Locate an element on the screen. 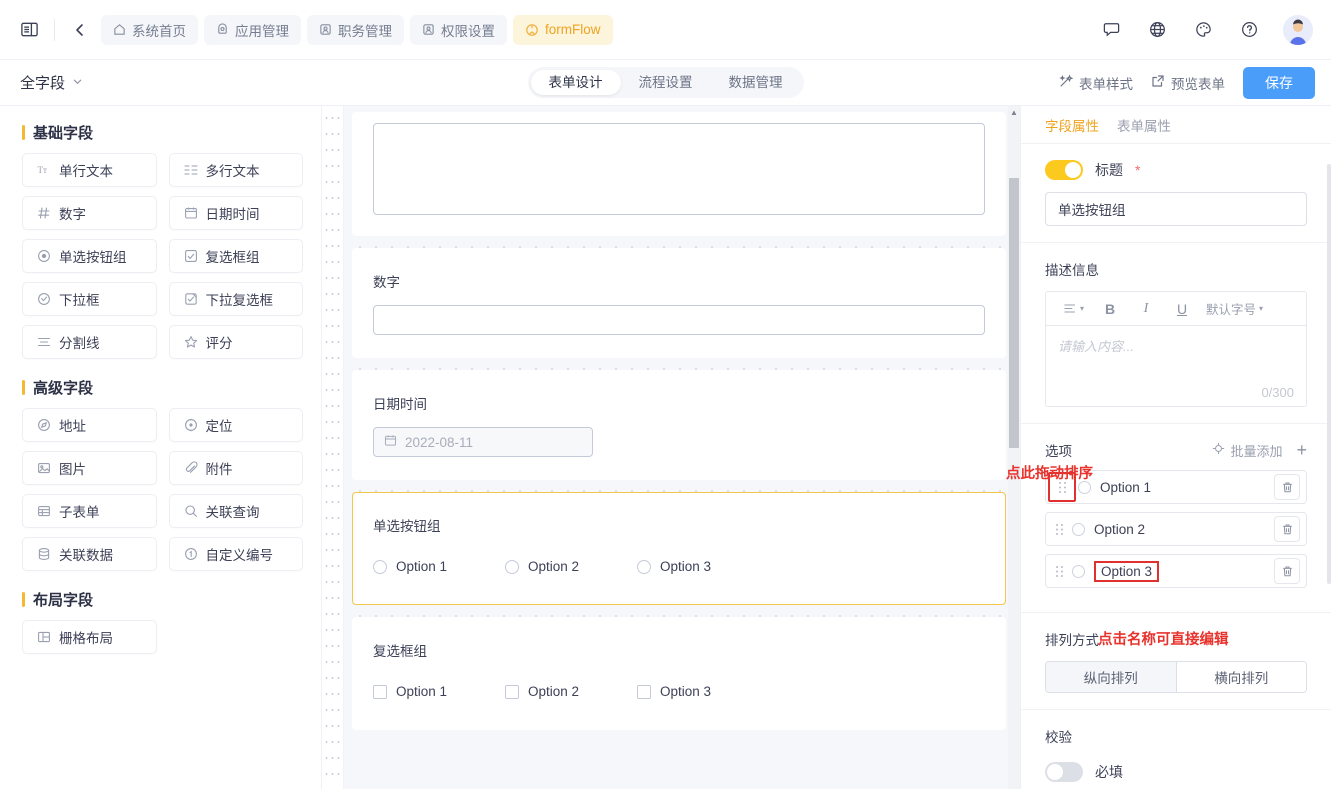 The height and width of the screenshot is (789, 1331). preview-form-button: 预览表单 is located at coordinates (1188, 83).